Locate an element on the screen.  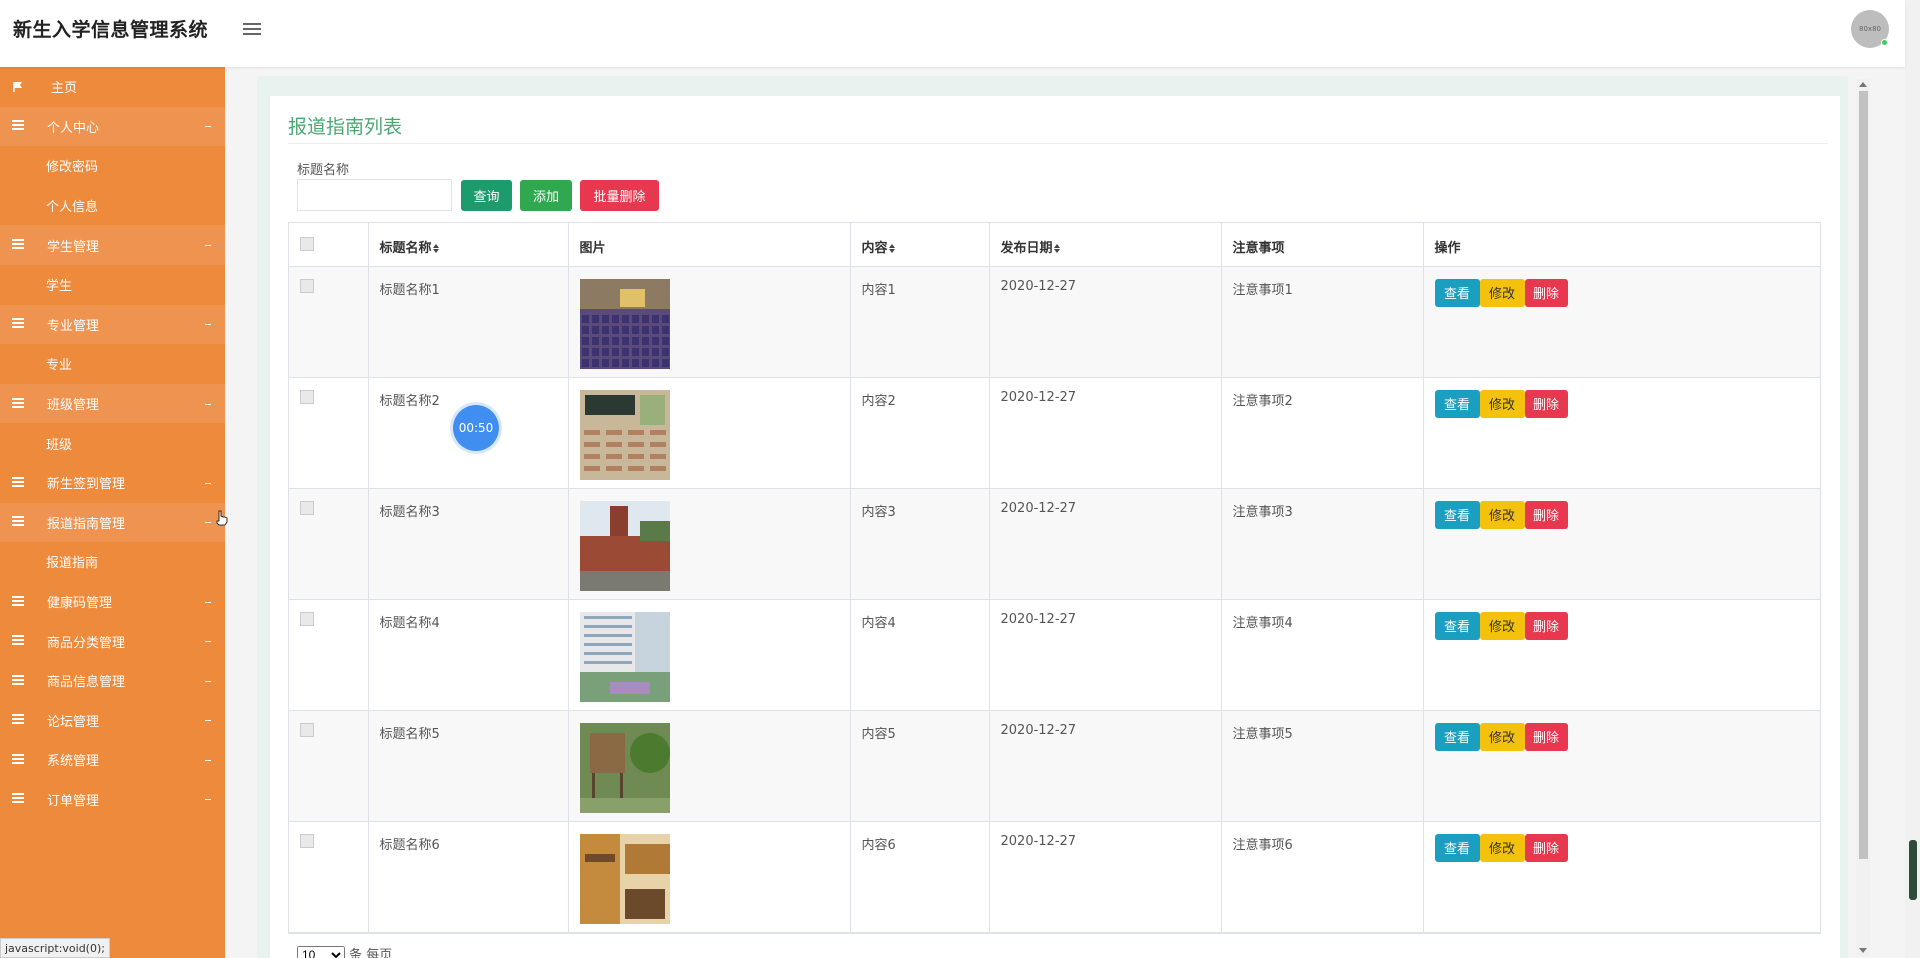
sidebar-item-5: 学生 is located at coordinates (112, 285).